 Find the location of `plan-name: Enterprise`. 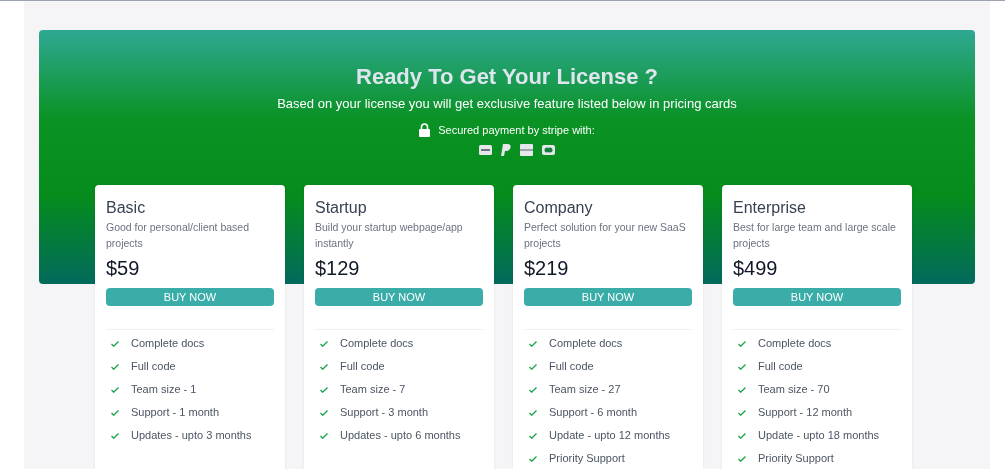

plan-name: Enterprise is located at coordinates (770, 208).